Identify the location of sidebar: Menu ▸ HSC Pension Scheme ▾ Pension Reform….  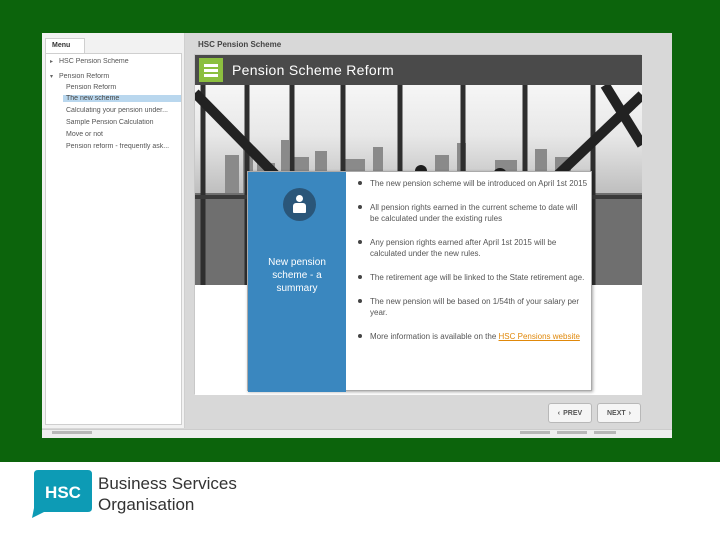
(113, 230).